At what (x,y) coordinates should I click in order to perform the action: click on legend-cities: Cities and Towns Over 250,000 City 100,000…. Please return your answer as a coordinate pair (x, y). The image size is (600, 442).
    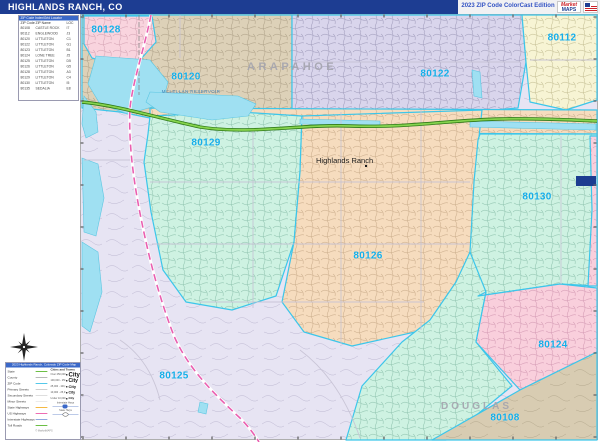
    Looking at the image, I should click on (66, 398).